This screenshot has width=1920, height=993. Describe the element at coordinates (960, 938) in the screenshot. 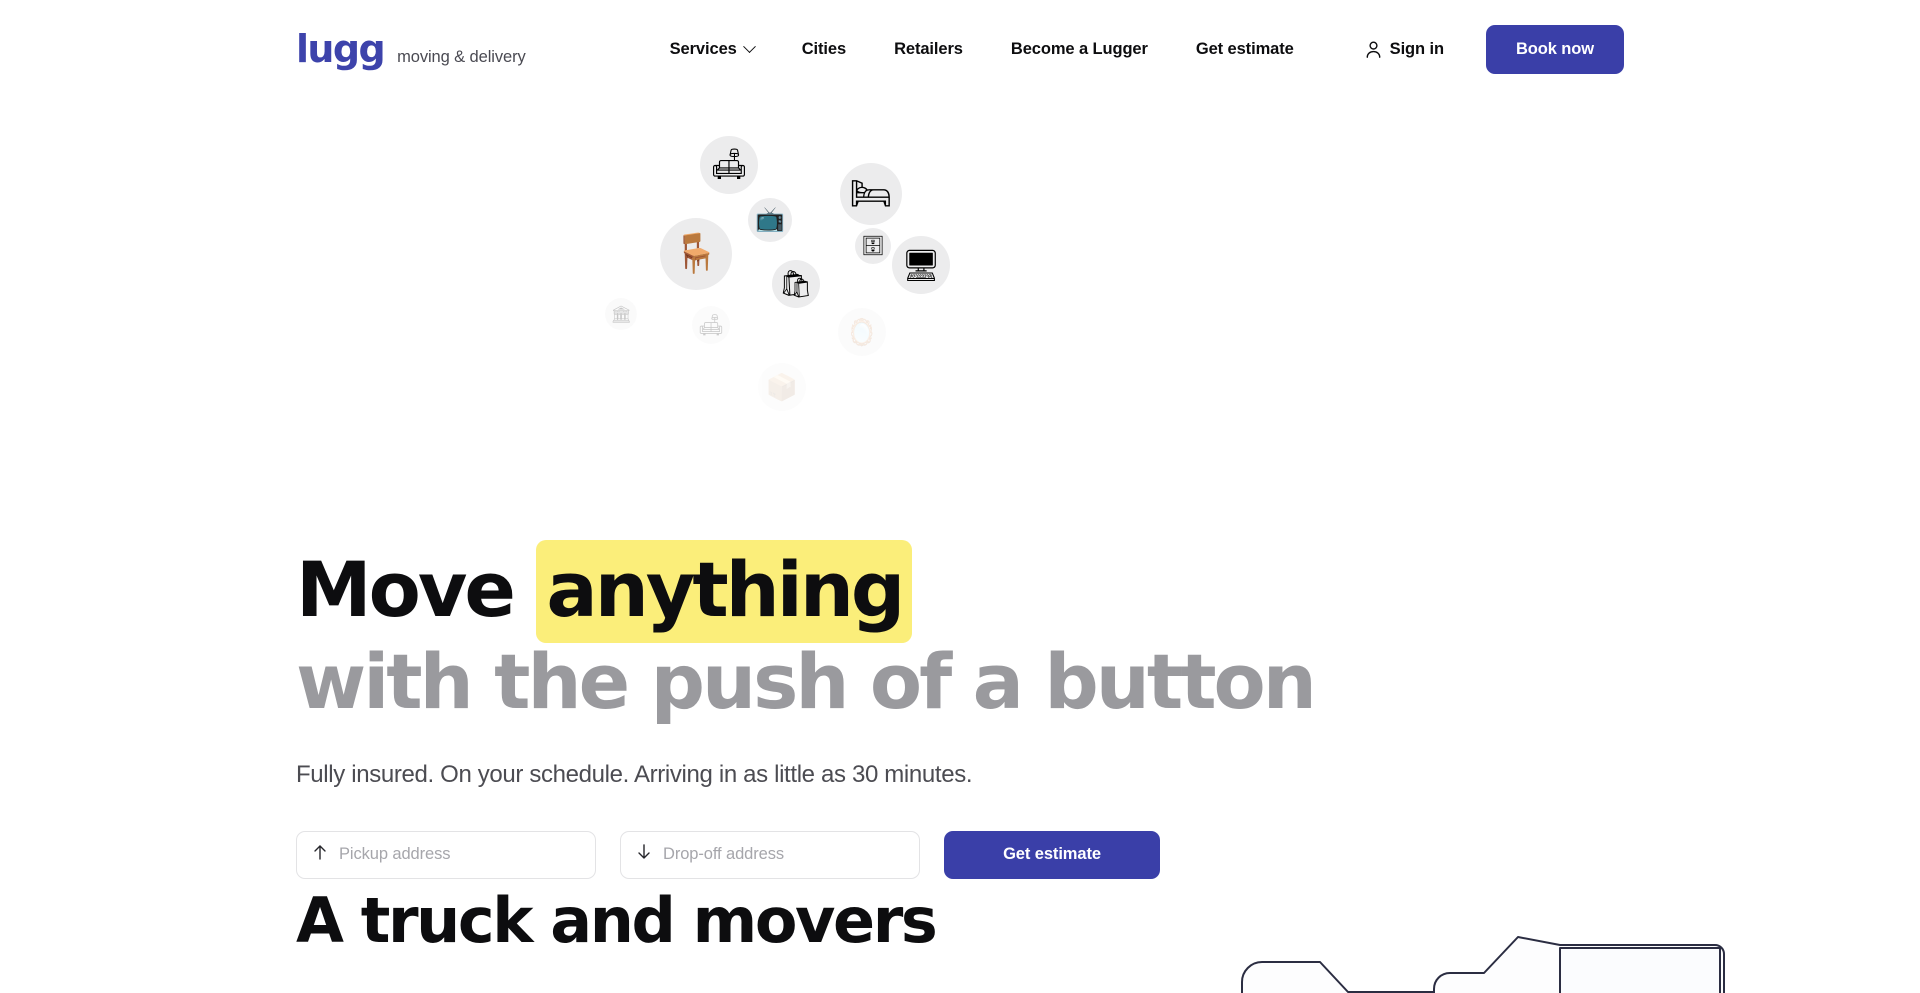

I see `truck-and-movers-section: A truck and movers` at that location.